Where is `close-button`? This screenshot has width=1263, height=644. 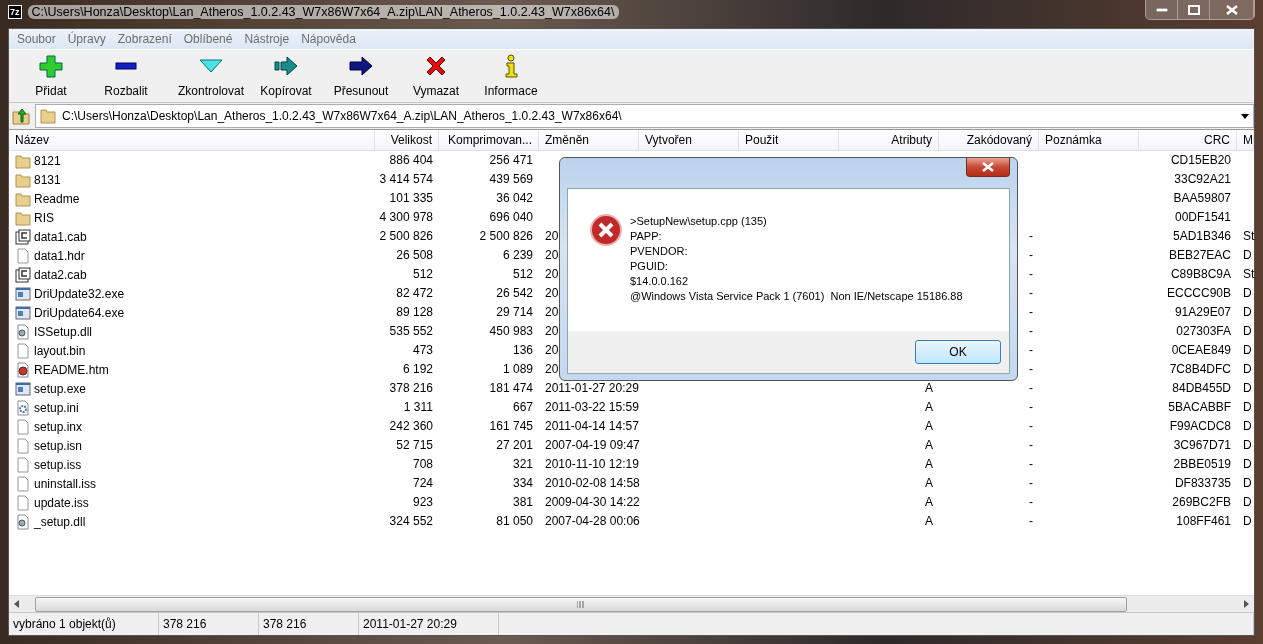 close-button is located at coordinates (988, 167).